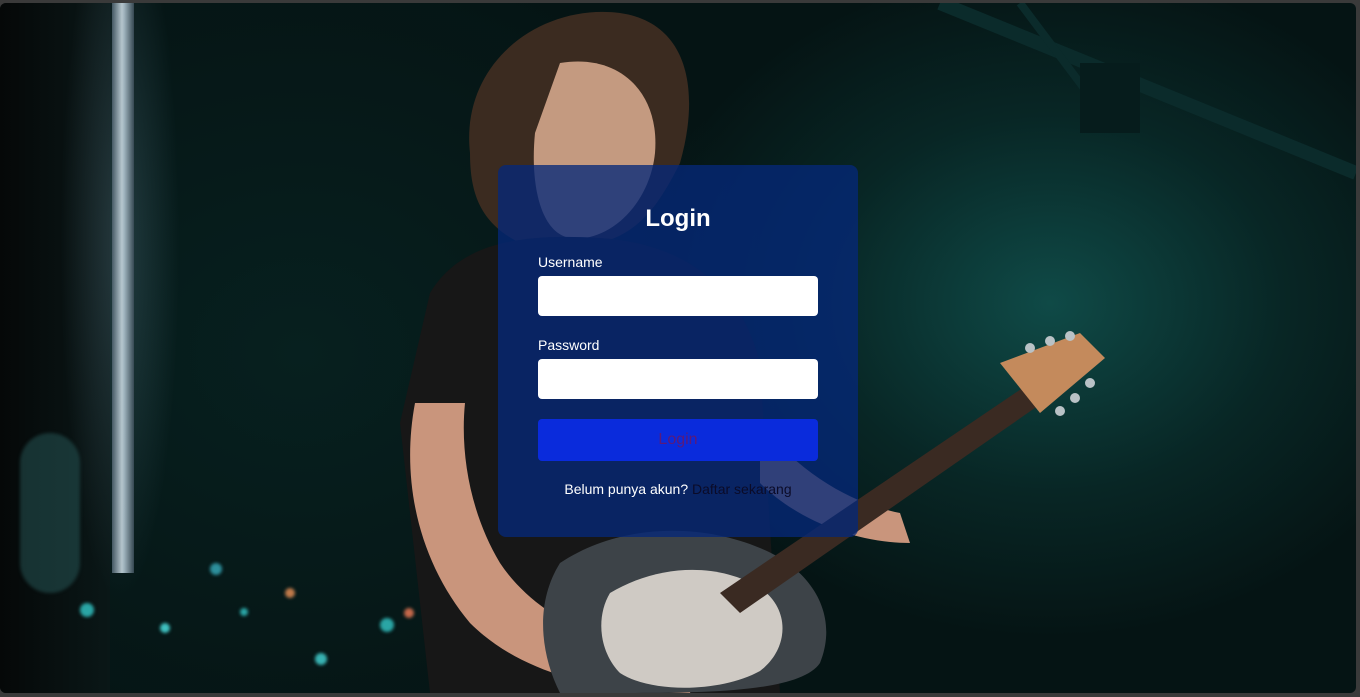 The width and height of the screenshot is (1360, 697). What do you see at coordinates (570, 262) in the screenshot?
I see `username-label: Username` at bounding box center [570, 262].